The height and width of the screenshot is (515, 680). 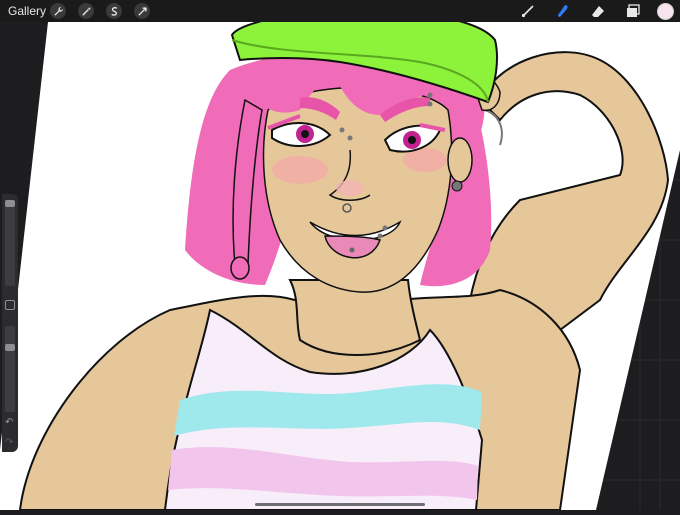 What do you see at coordinates (10, 423) in the screenshot?
I see `undo-icon: ↶` at bounding box center [10, 423].